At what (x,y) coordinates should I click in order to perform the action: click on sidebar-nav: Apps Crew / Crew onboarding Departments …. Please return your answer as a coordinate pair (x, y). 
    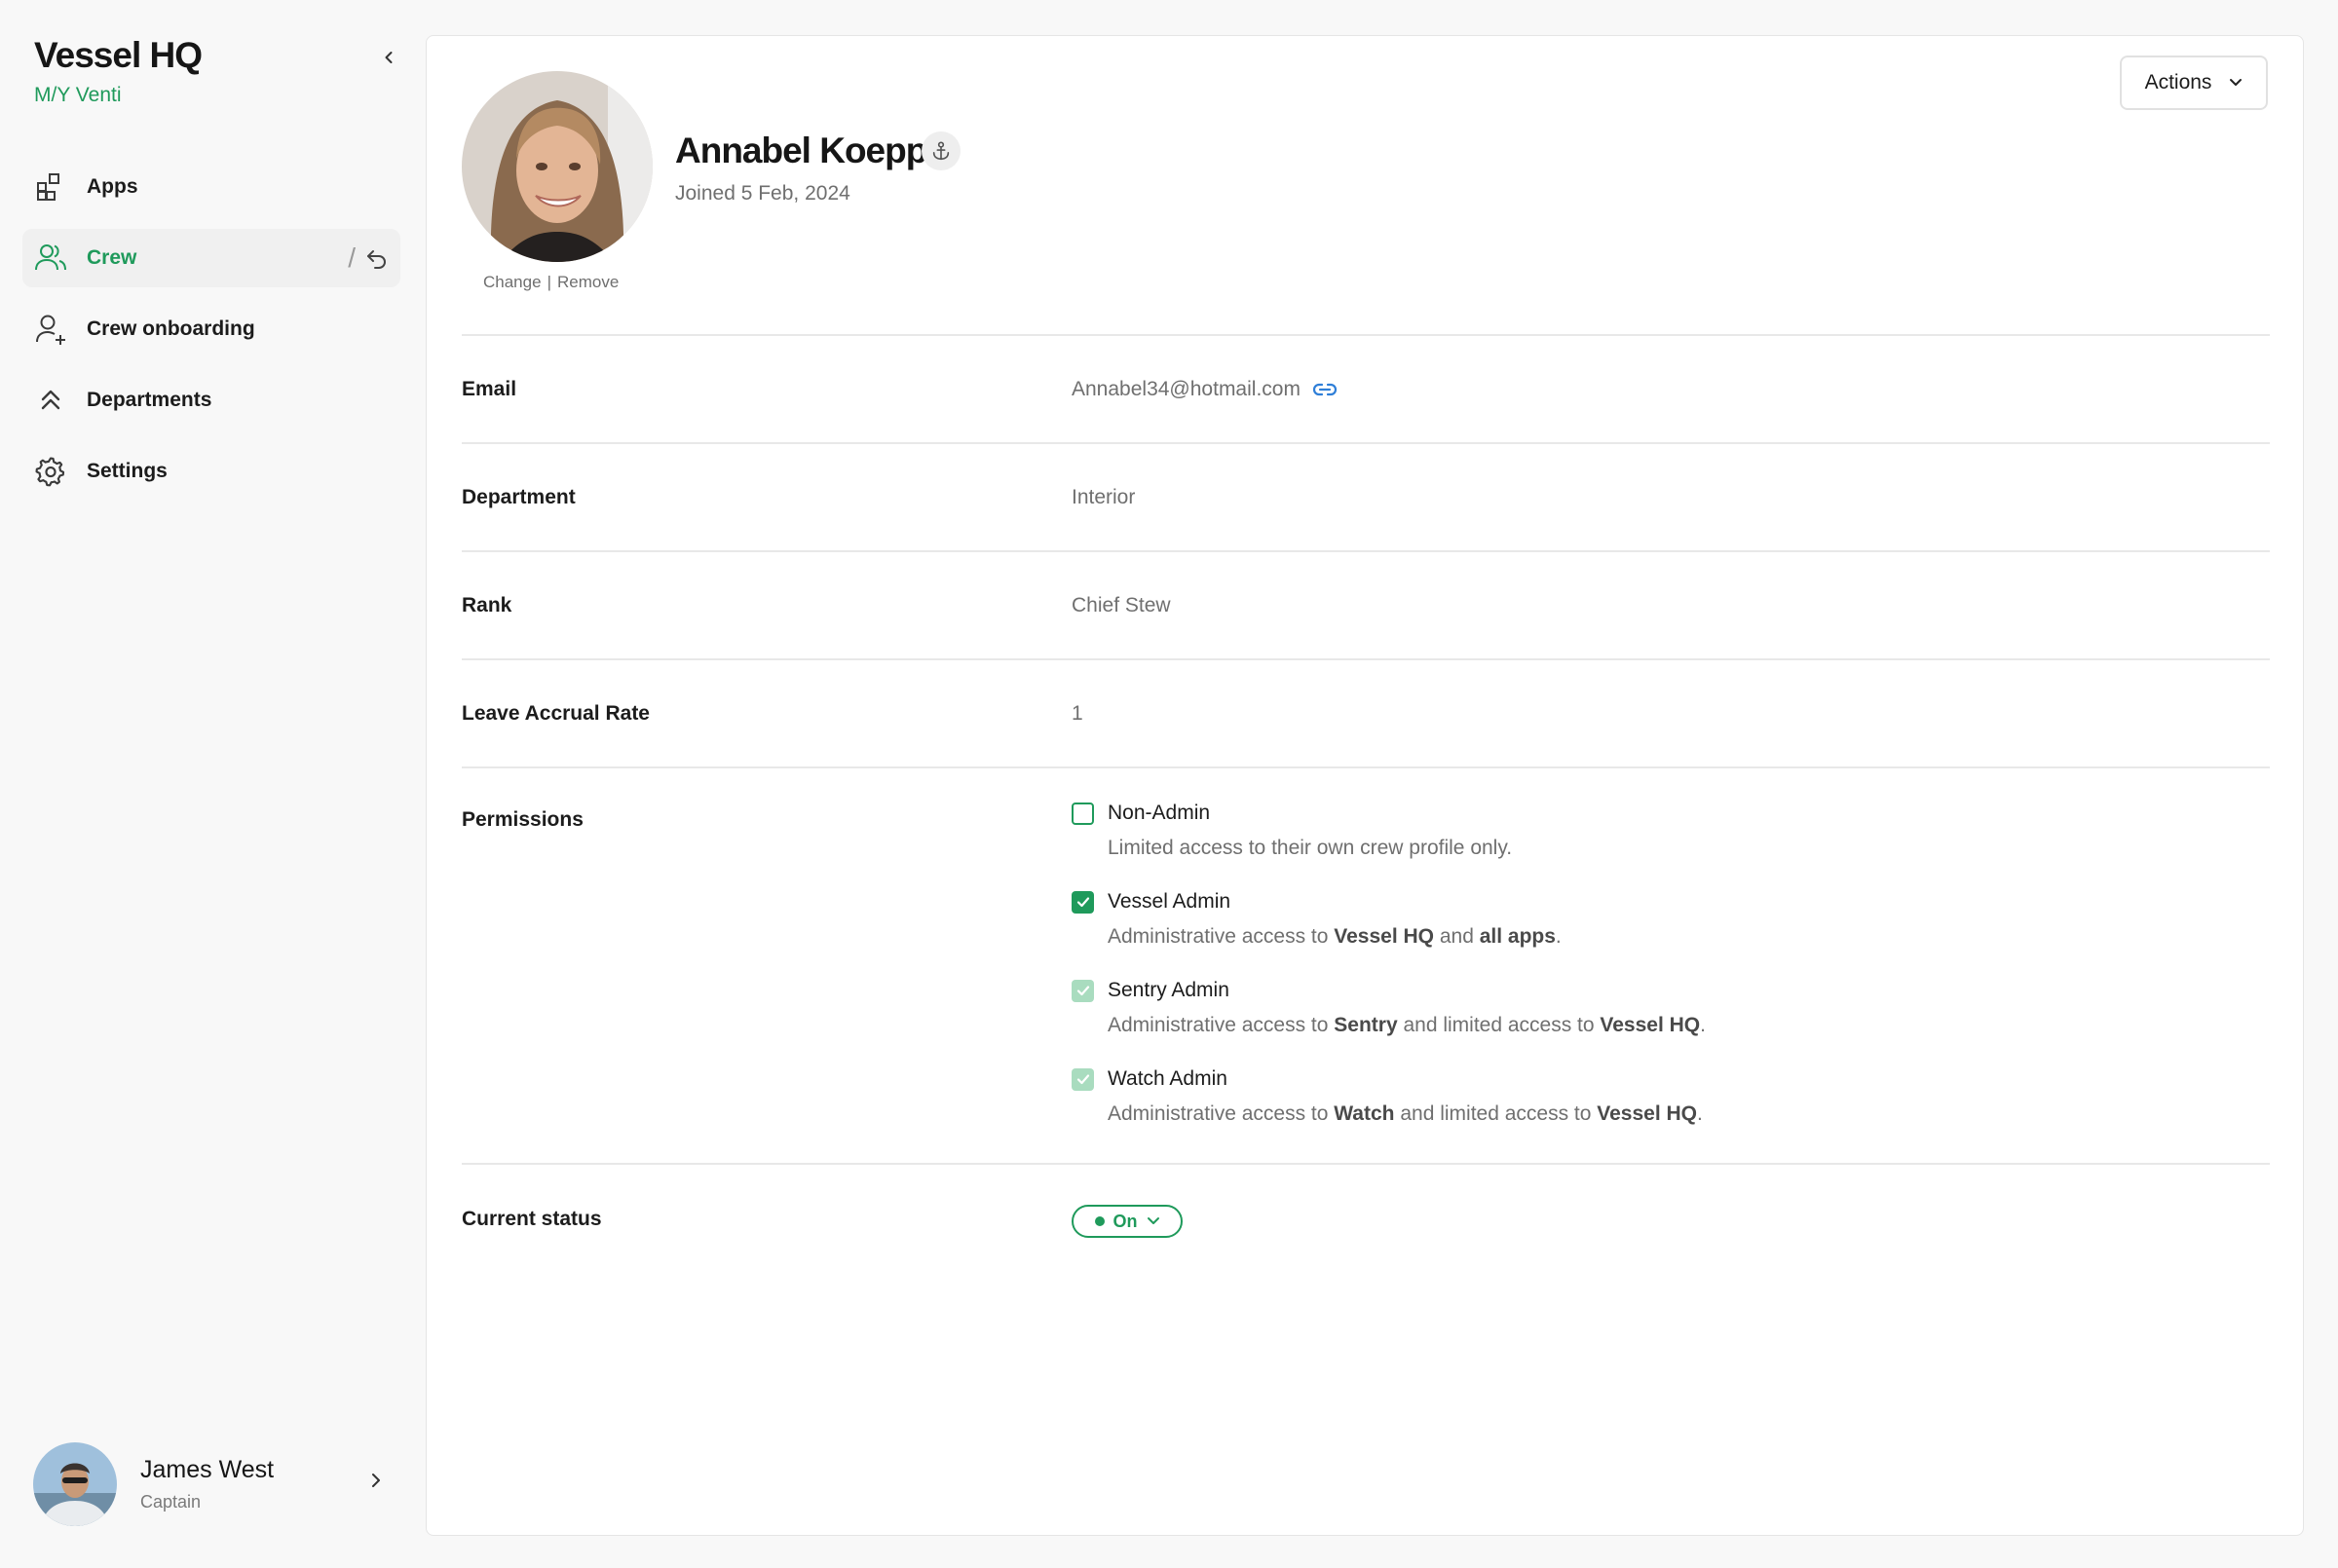
    Looking at the image, I should click on (211, 335).